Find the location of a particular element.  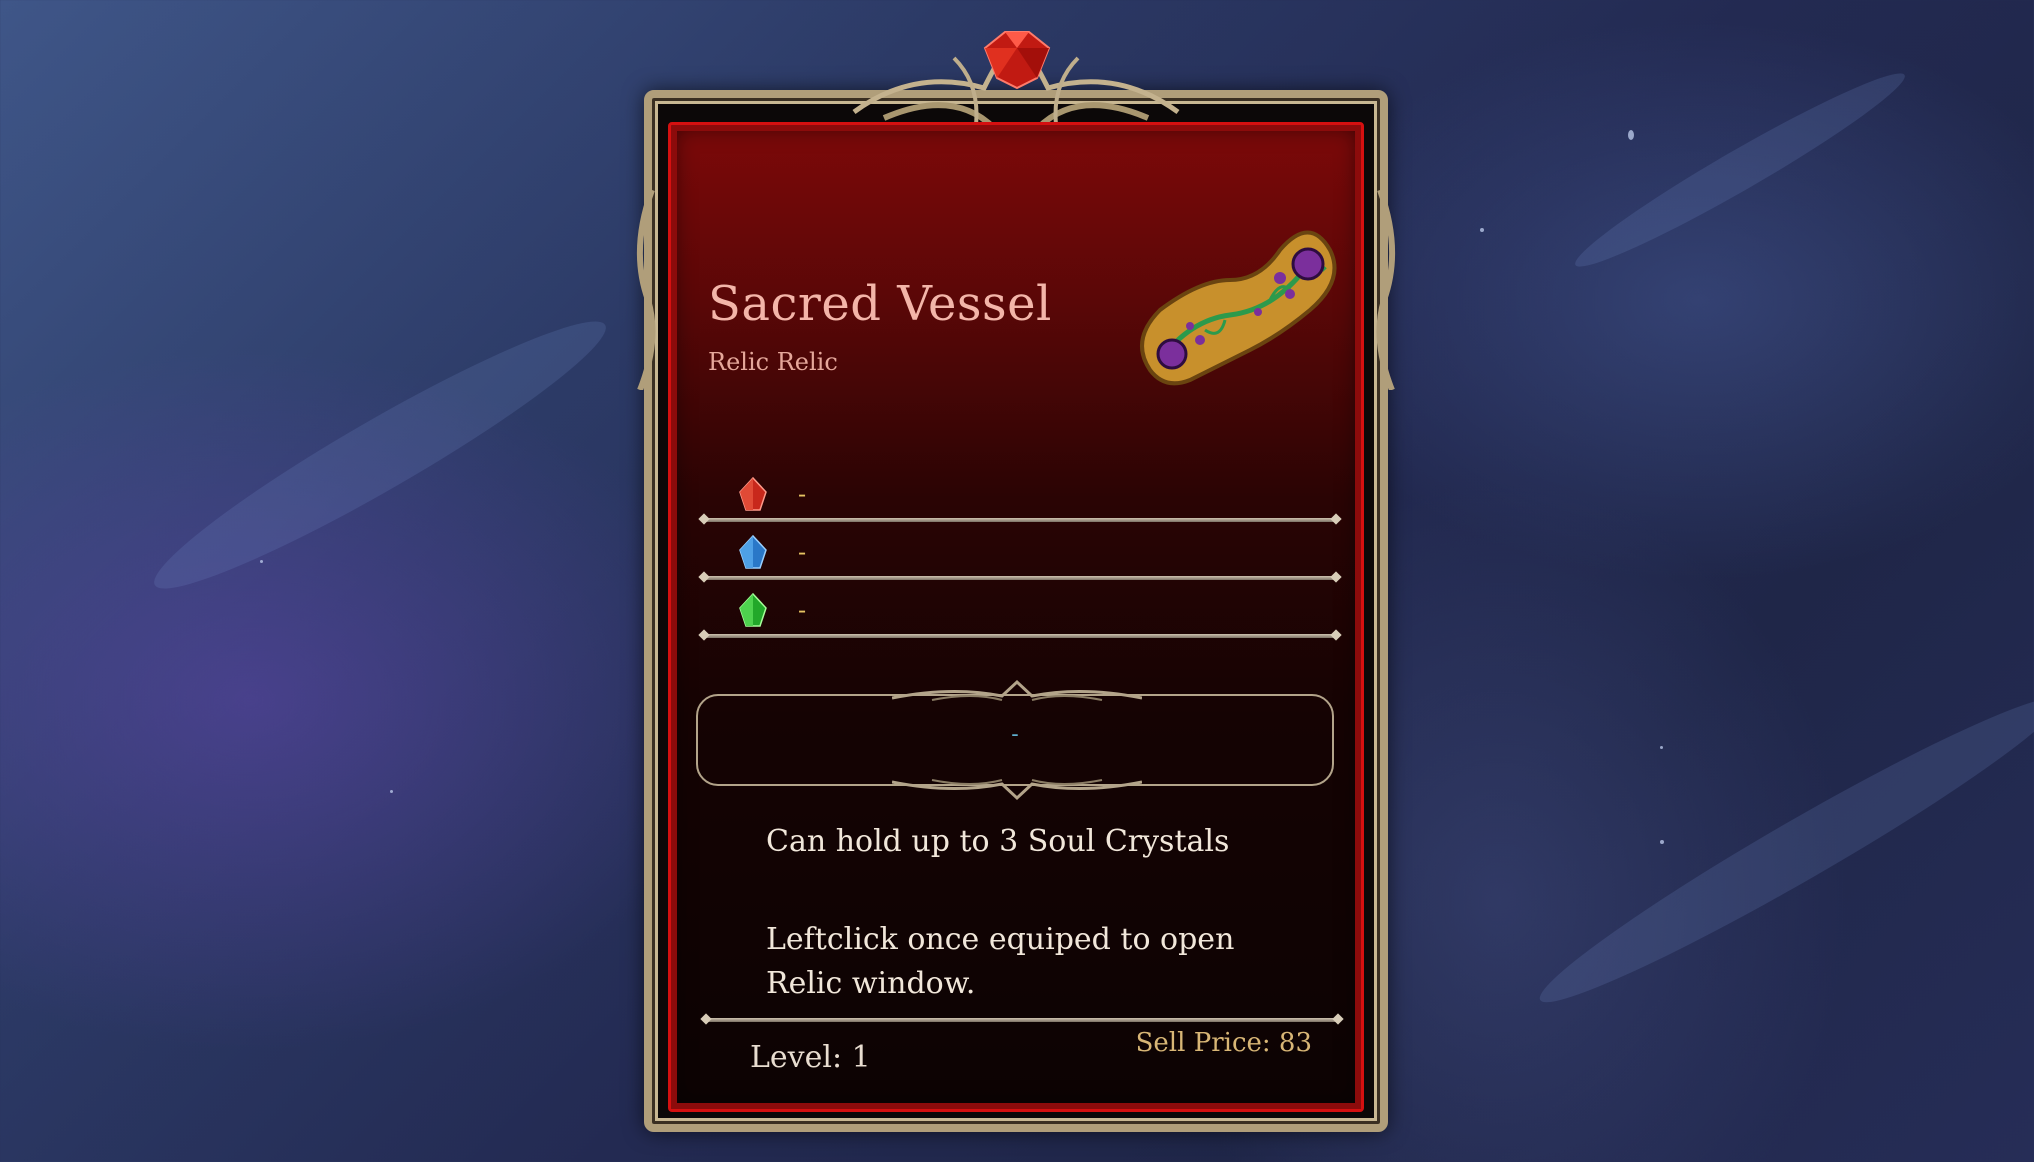

ruby-gem-icon is located at coordinates (1017, 60).